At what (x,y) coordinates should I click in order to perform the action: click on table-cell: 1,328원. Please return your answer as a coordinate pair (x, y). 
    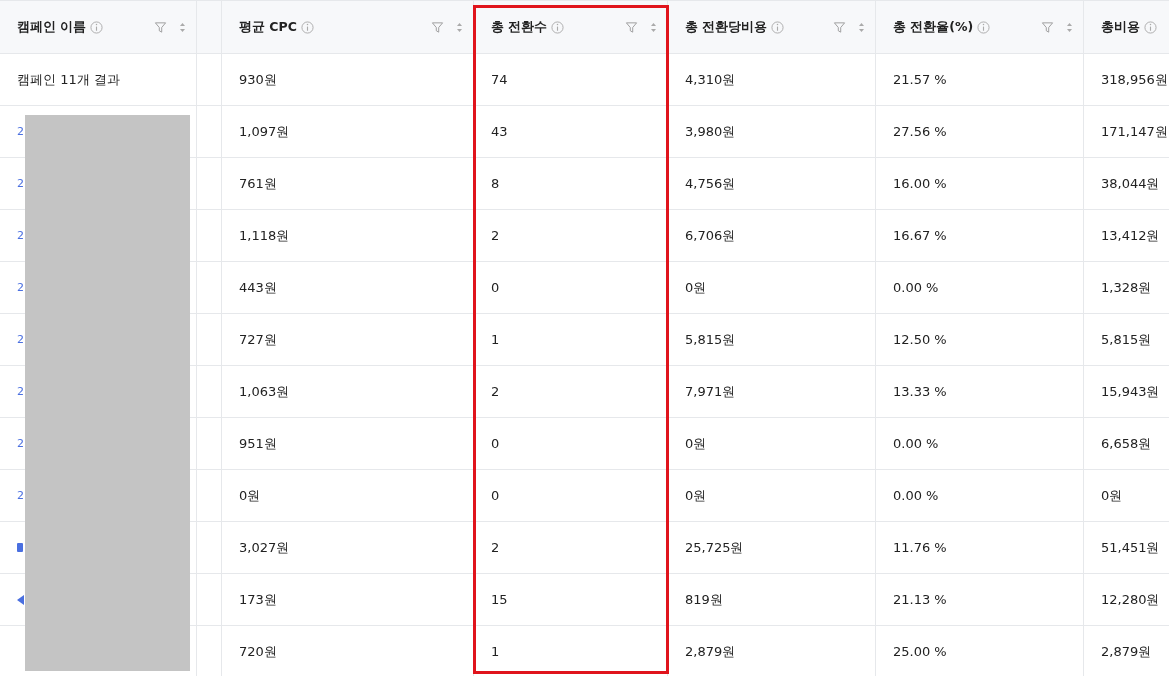
    Looking at the image, I should click on (1126, 288).